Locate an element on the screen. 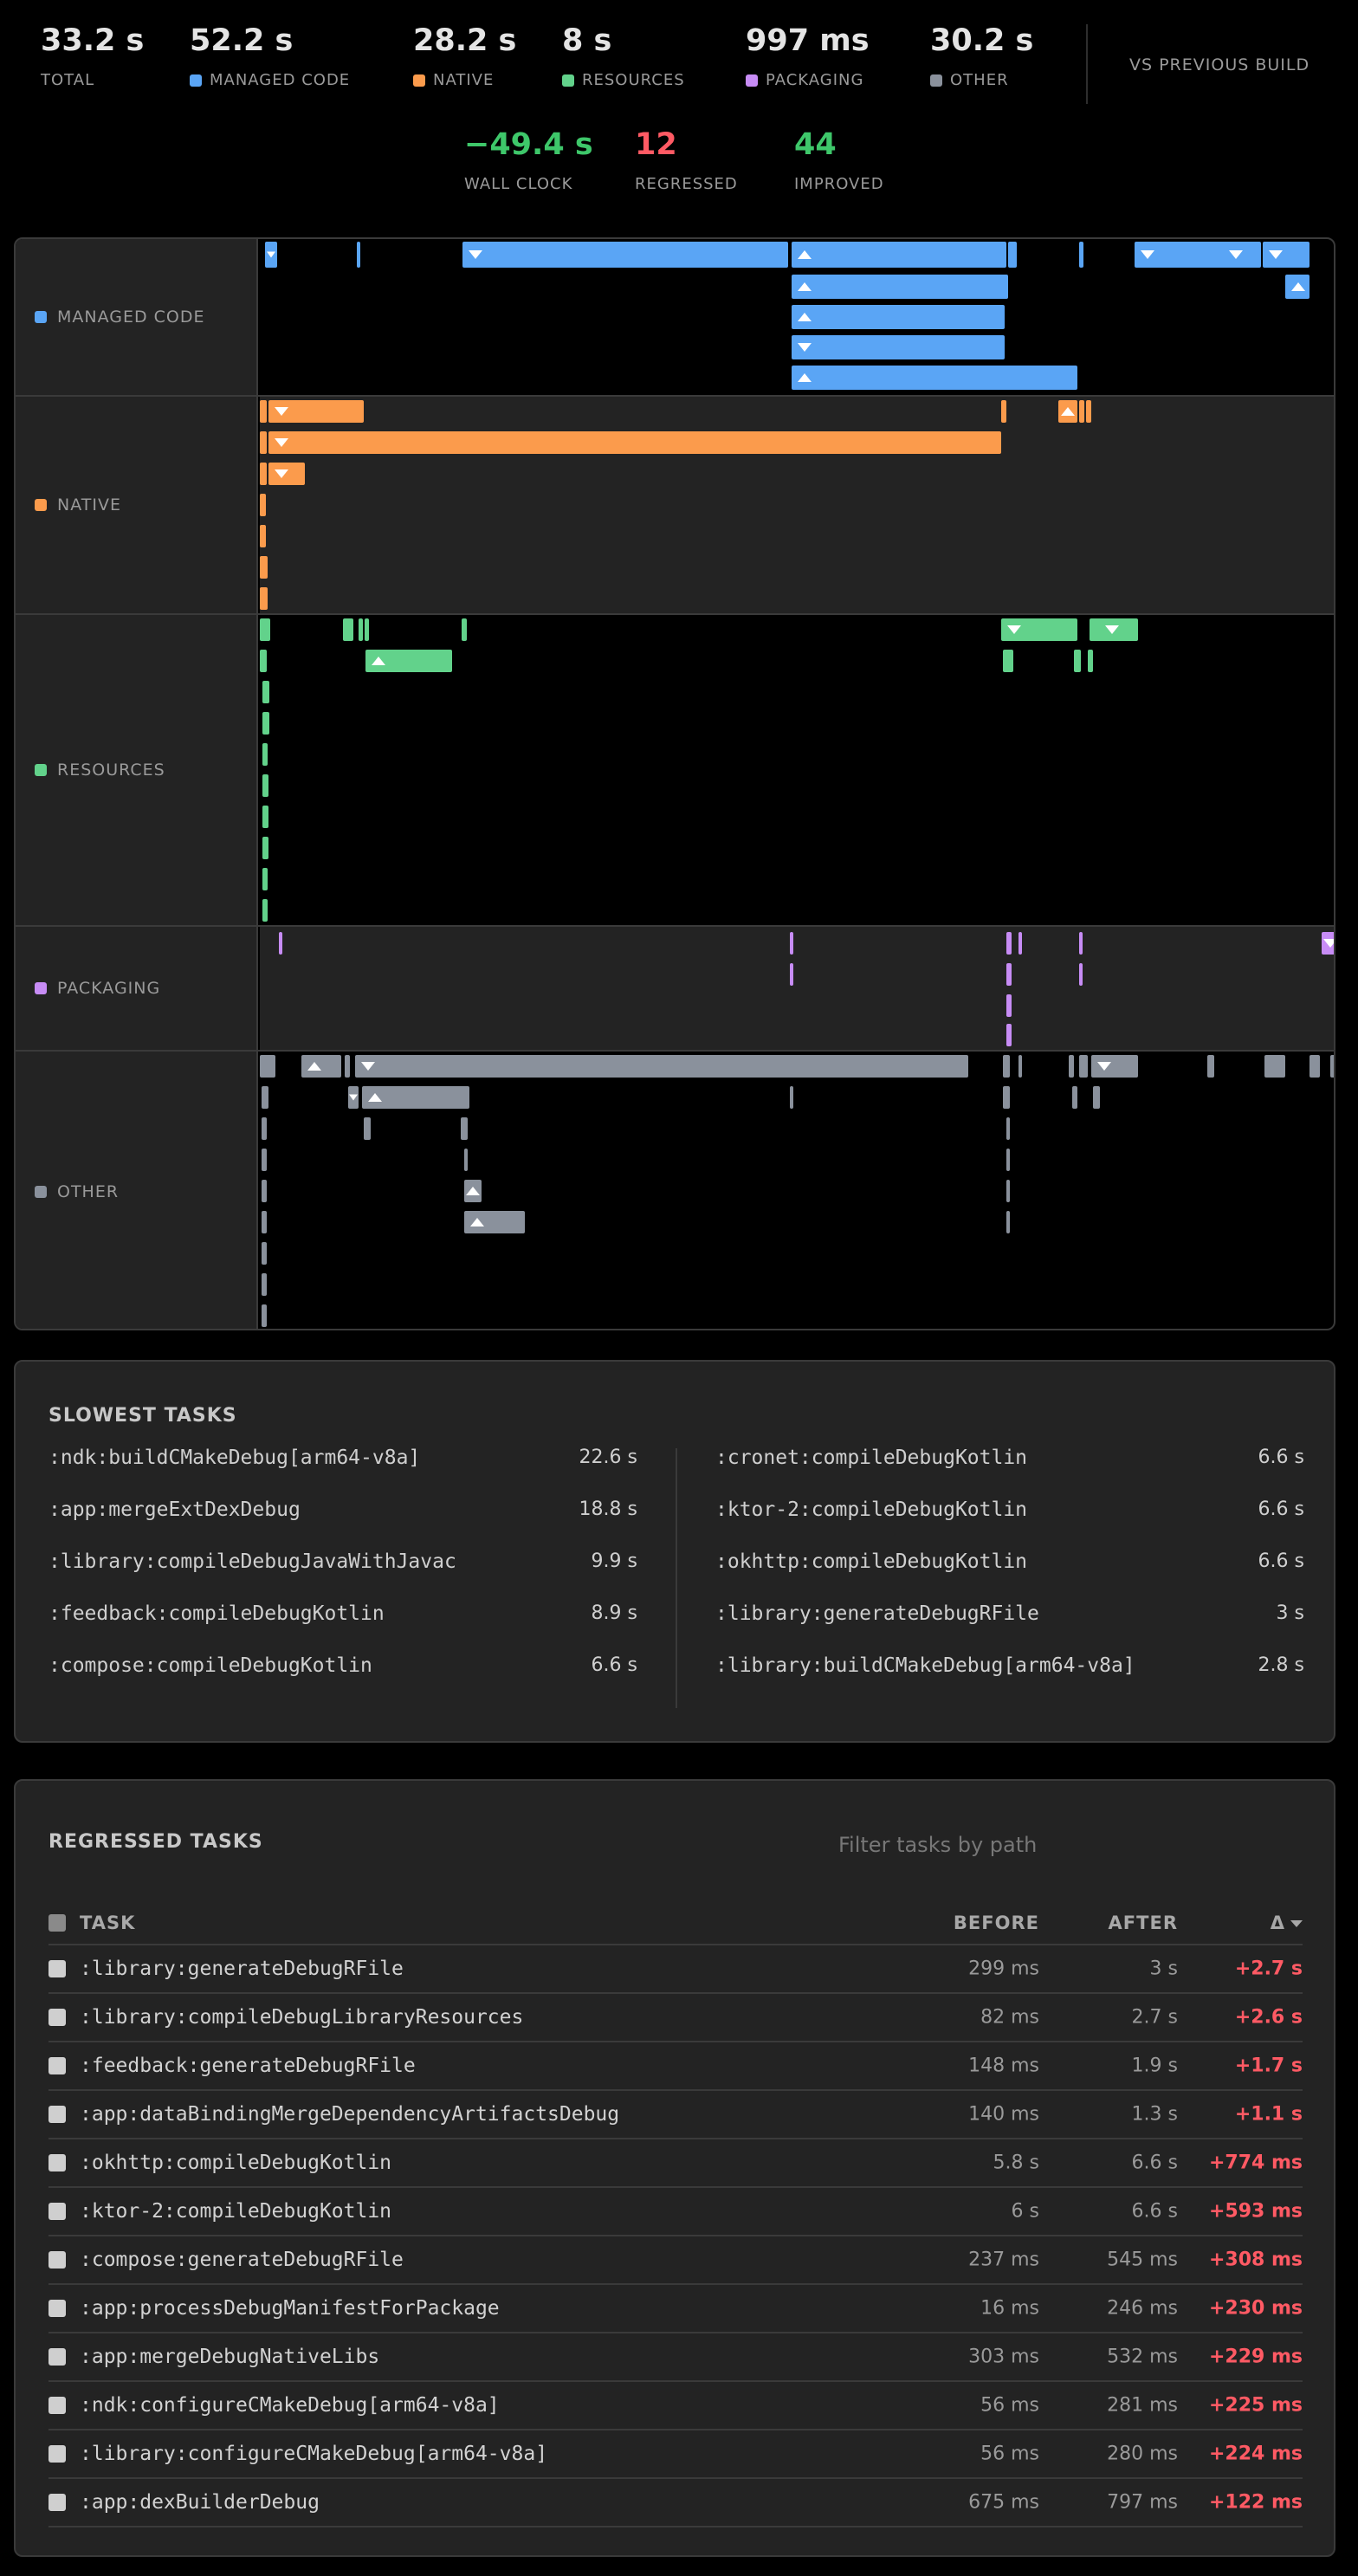  slow-task-row: :library:buildCMakeDebug[arm64-v8a] 2.8 s is located at coordinates (1009, 1680).